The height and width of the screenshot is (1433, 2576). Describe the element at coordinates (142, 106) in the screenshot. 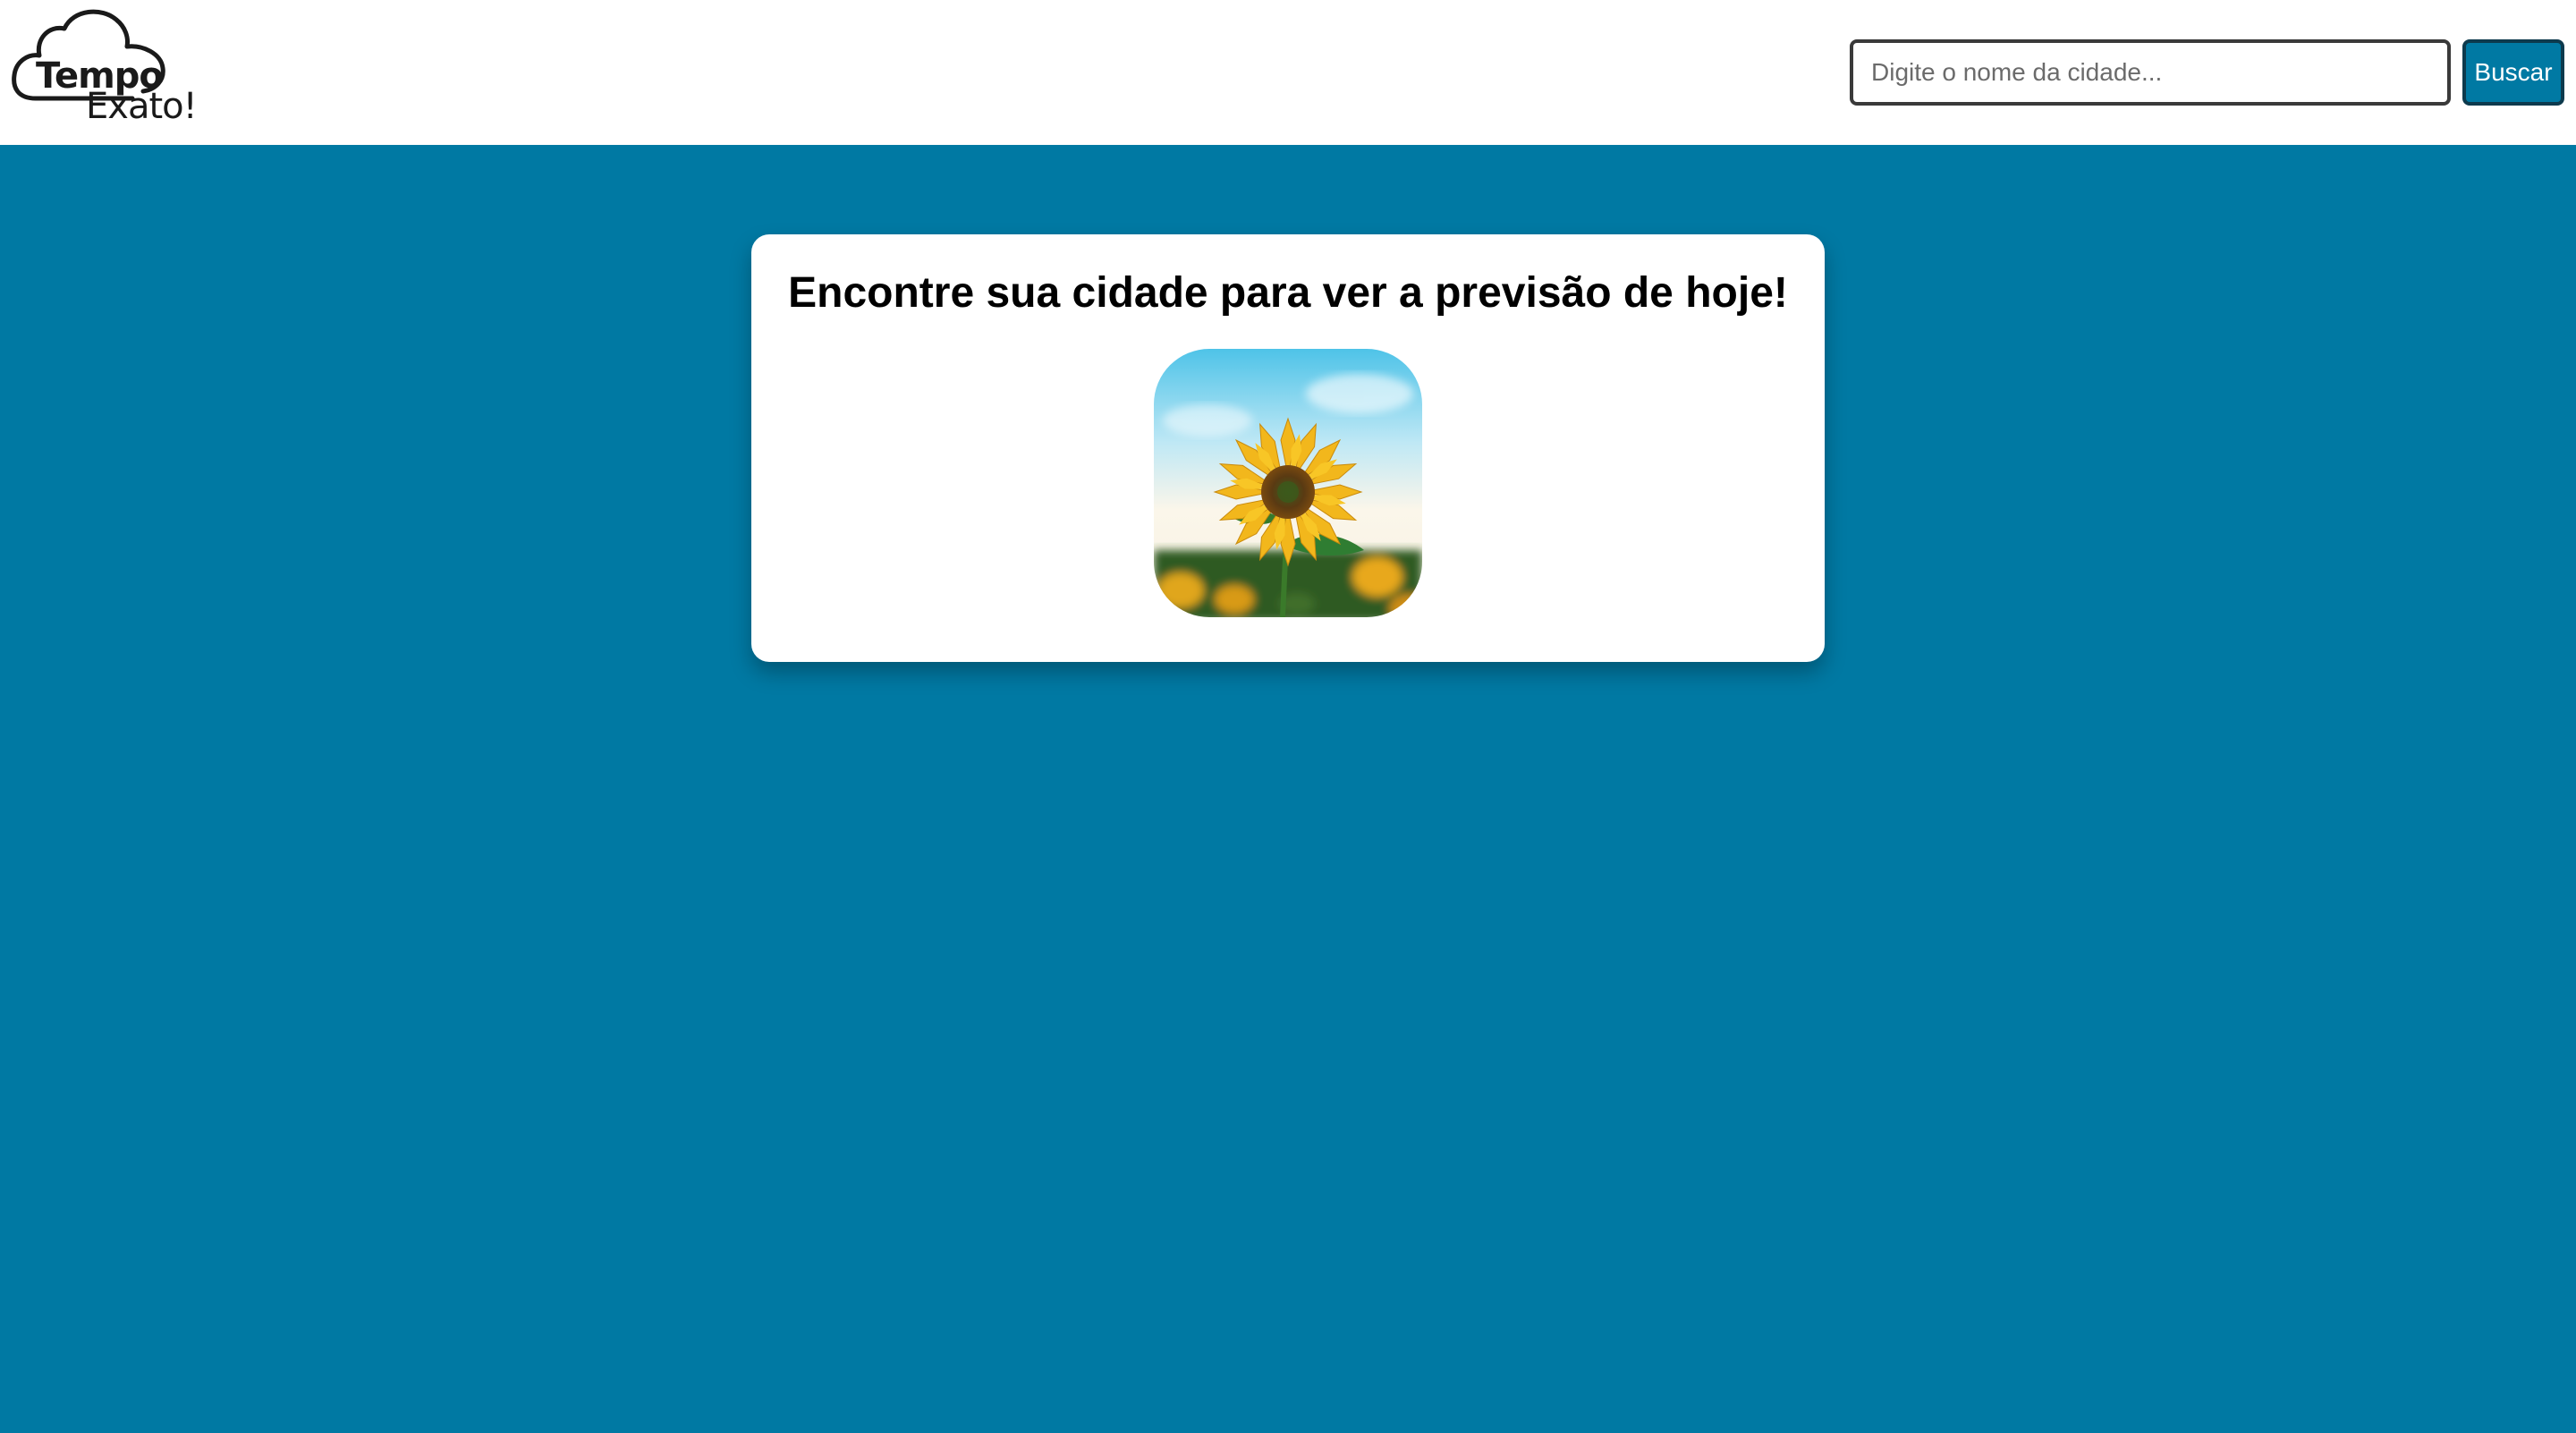

I see `logo-text-exato: Exato!` at that location.